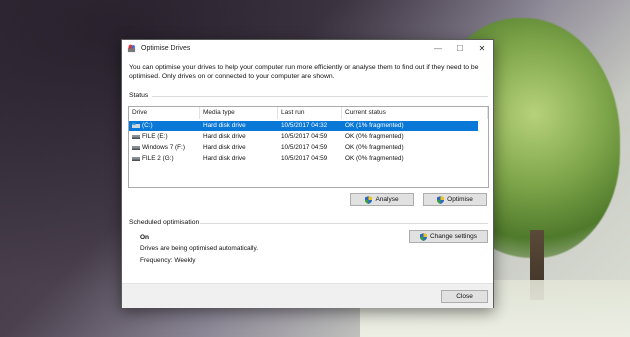 This screenshot has width=630, height=337. Describe the element at coordinates (136, 125) in the screenshot. I see `windows-drive-icon` at that location.